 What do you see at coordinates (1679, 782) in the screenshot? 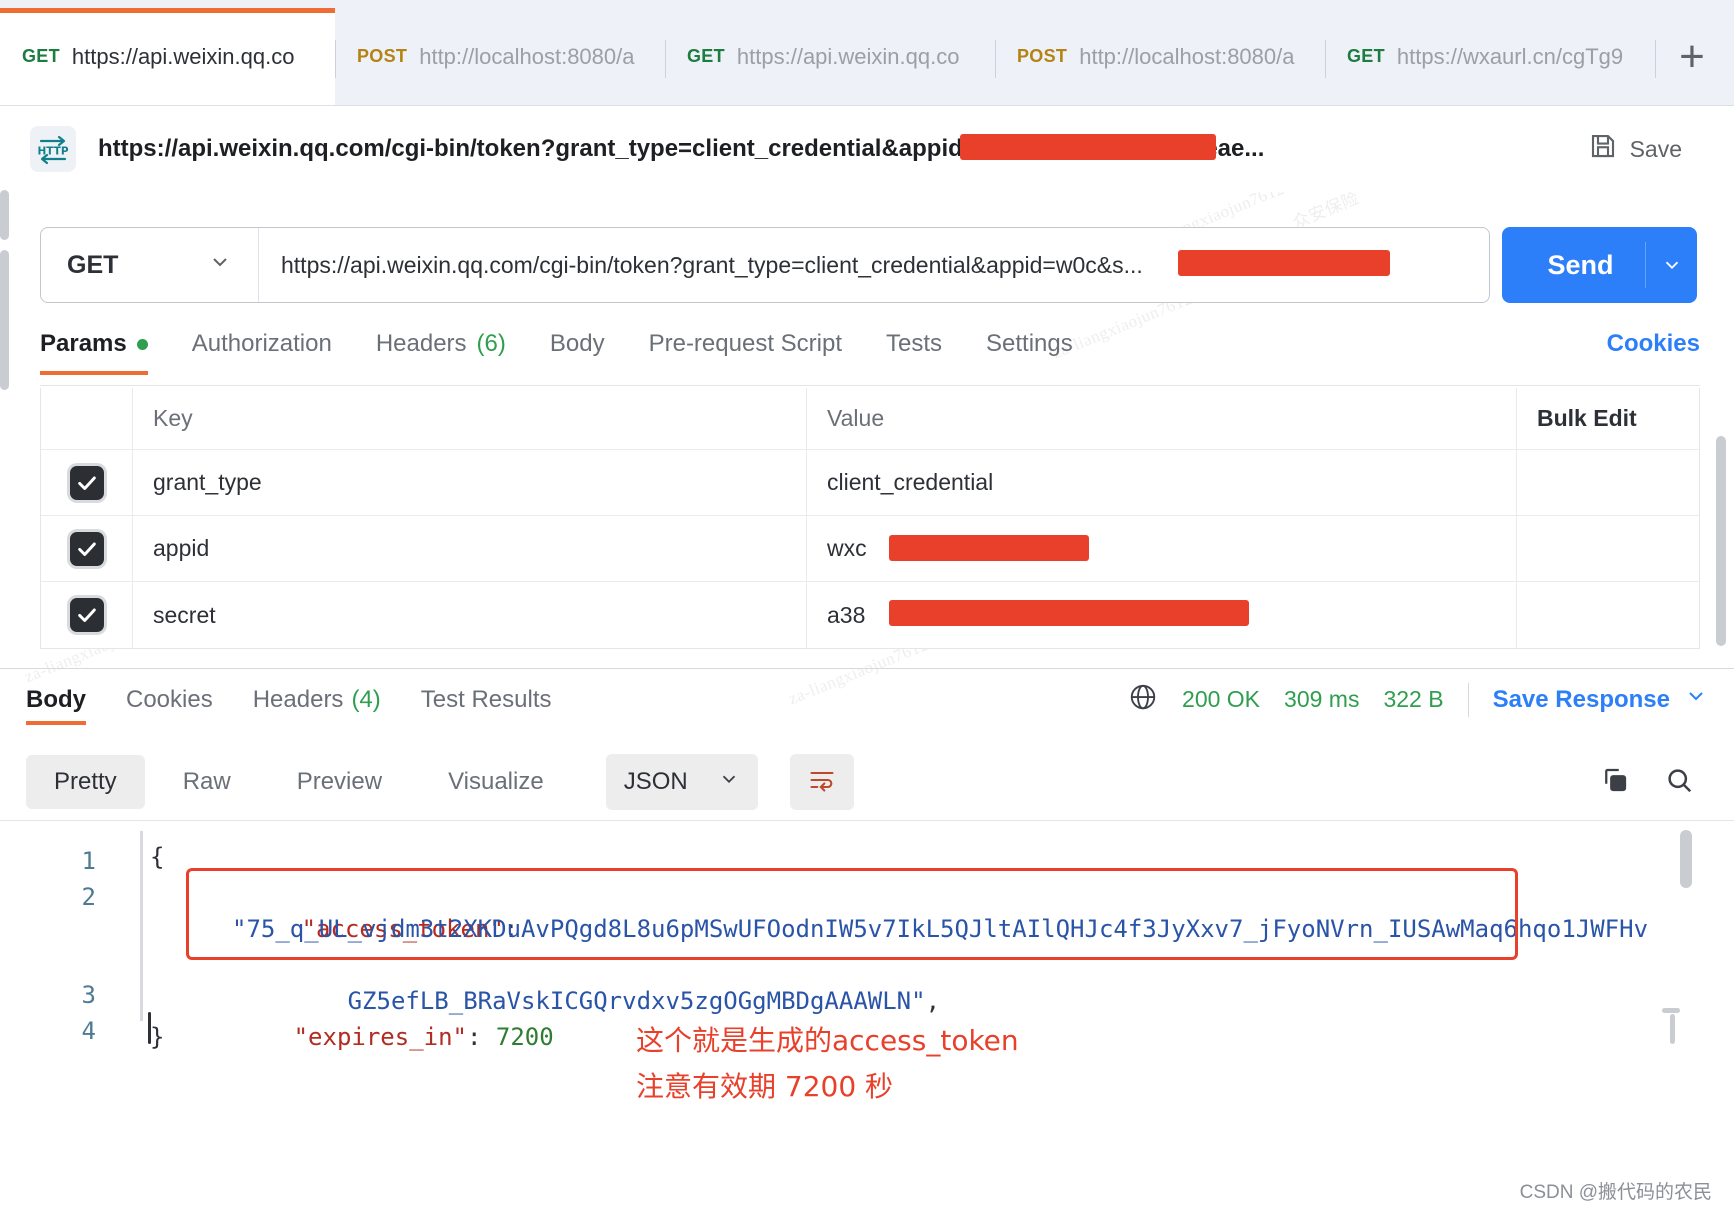
I see `search-icon` at bounding box center [1679, 782].